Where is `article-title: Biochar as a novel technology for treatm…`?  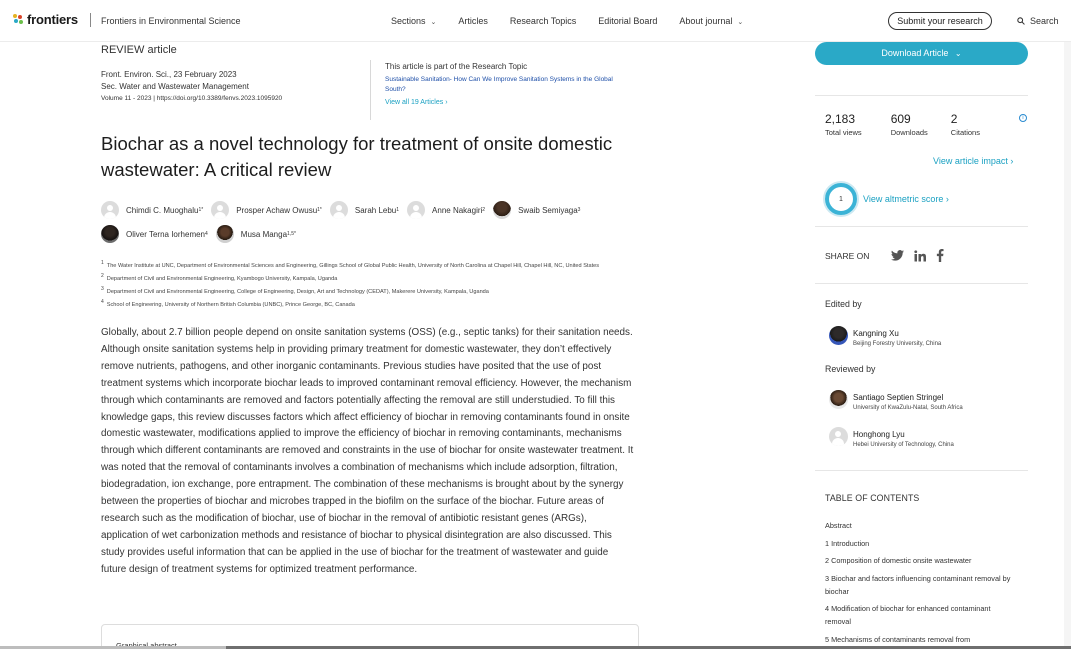 article-title: Biochar as a novel technology for treatm… is located at coordinates (357, 156).